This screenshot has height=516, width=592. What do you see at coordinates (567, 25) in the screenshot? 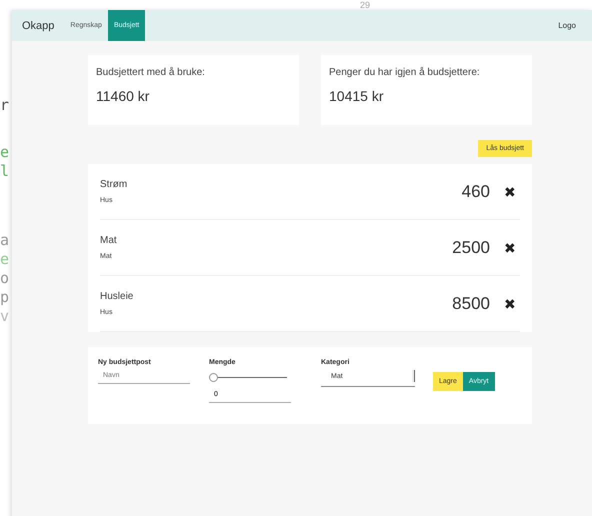
I see `logout-link: Logo` at bounding box center [567, 25].